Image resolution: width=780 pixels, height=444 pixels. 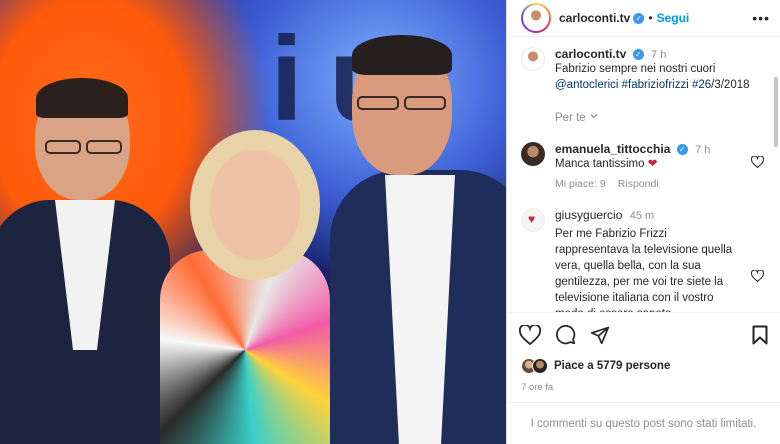 What do you see at coordinates (540, 366) in the screenshot?
I see `liker-avatar` at bounding box center [540, 366].